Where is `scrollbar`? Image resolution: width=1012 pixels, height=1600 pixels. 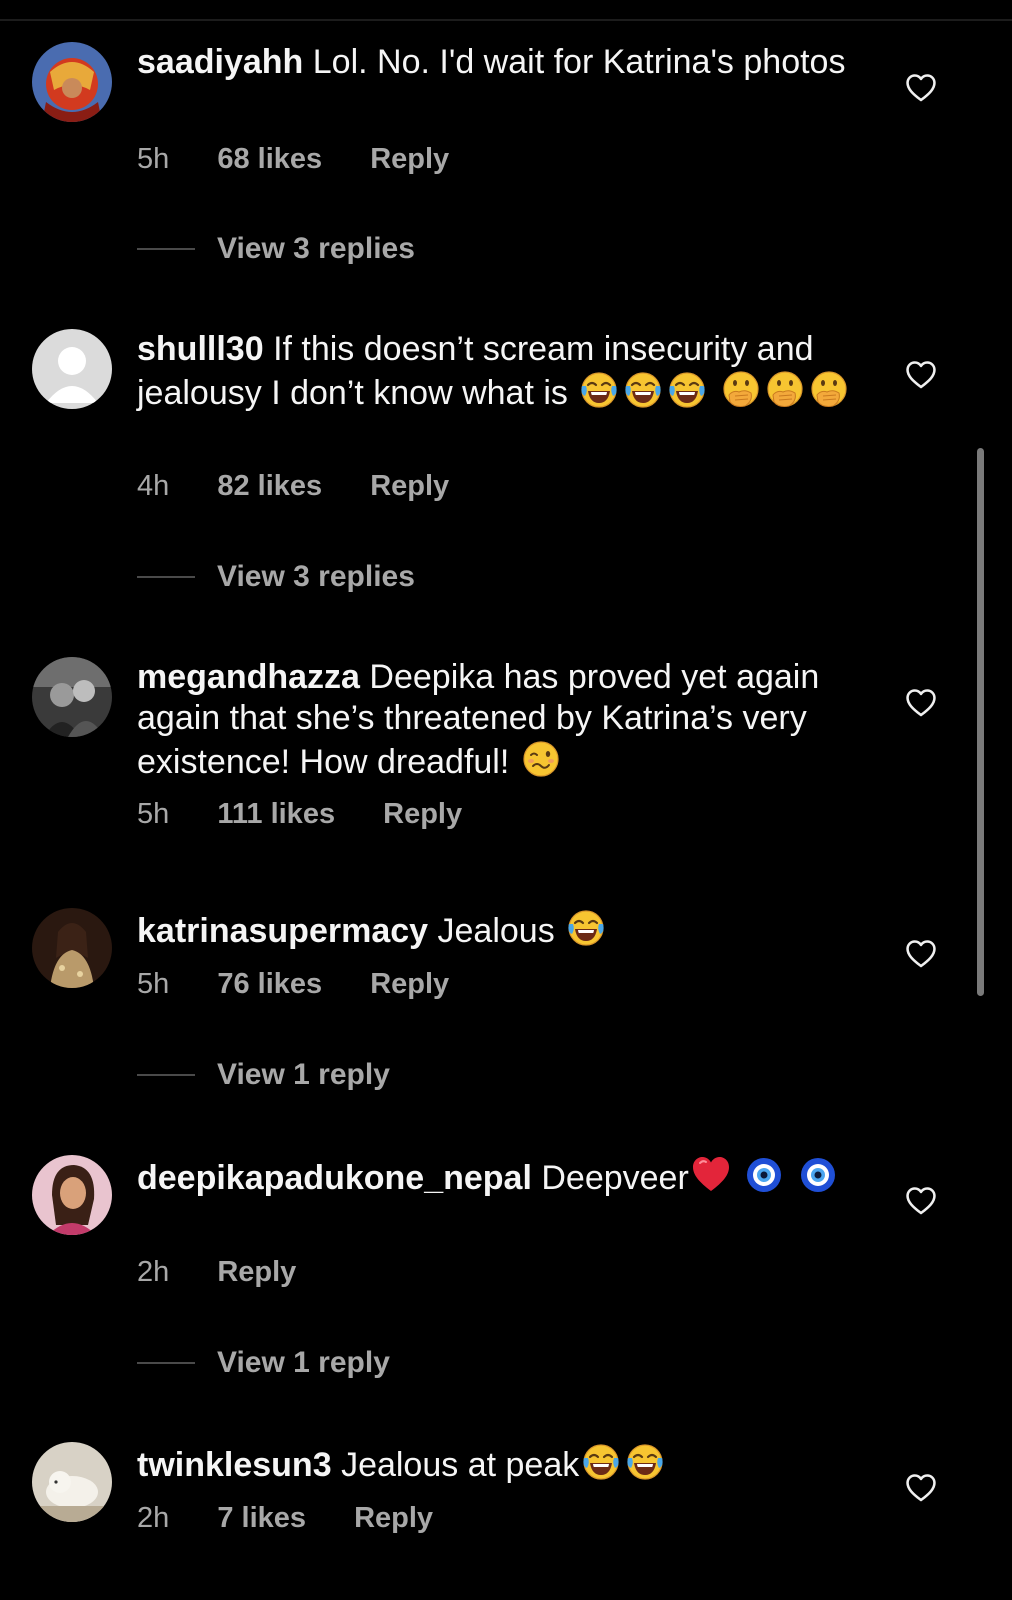
scrollbar is located at coordinates (980, 722).